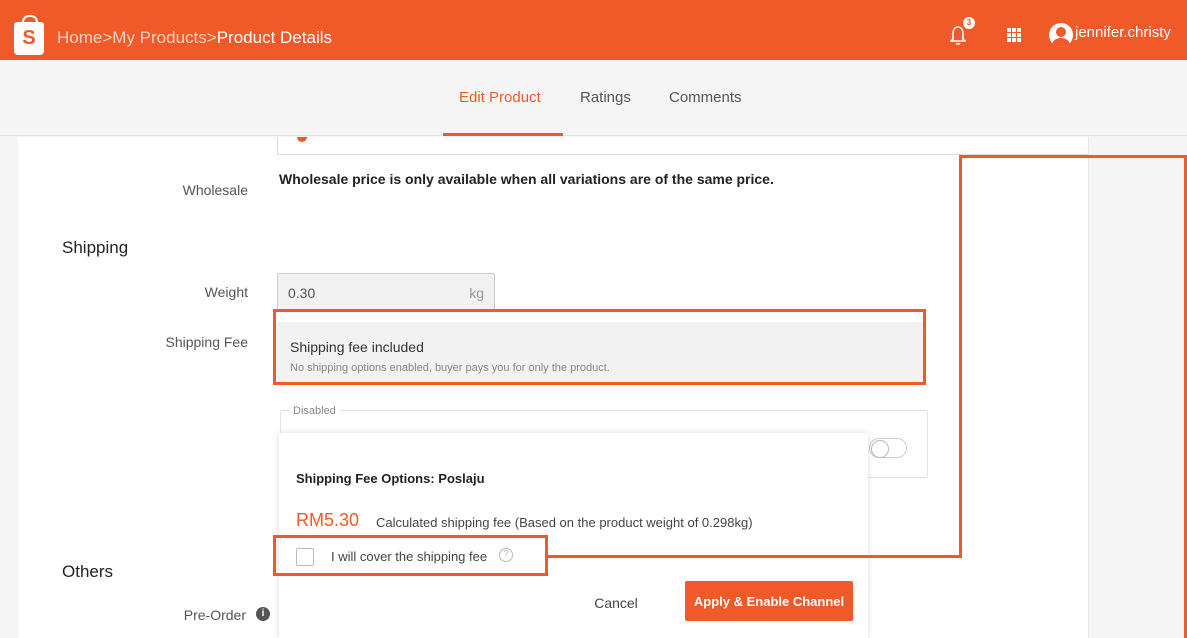 The height and width of the screenshot is (638, 1187). I want to click on shipping-price: RM5.30, so click(328, 520).